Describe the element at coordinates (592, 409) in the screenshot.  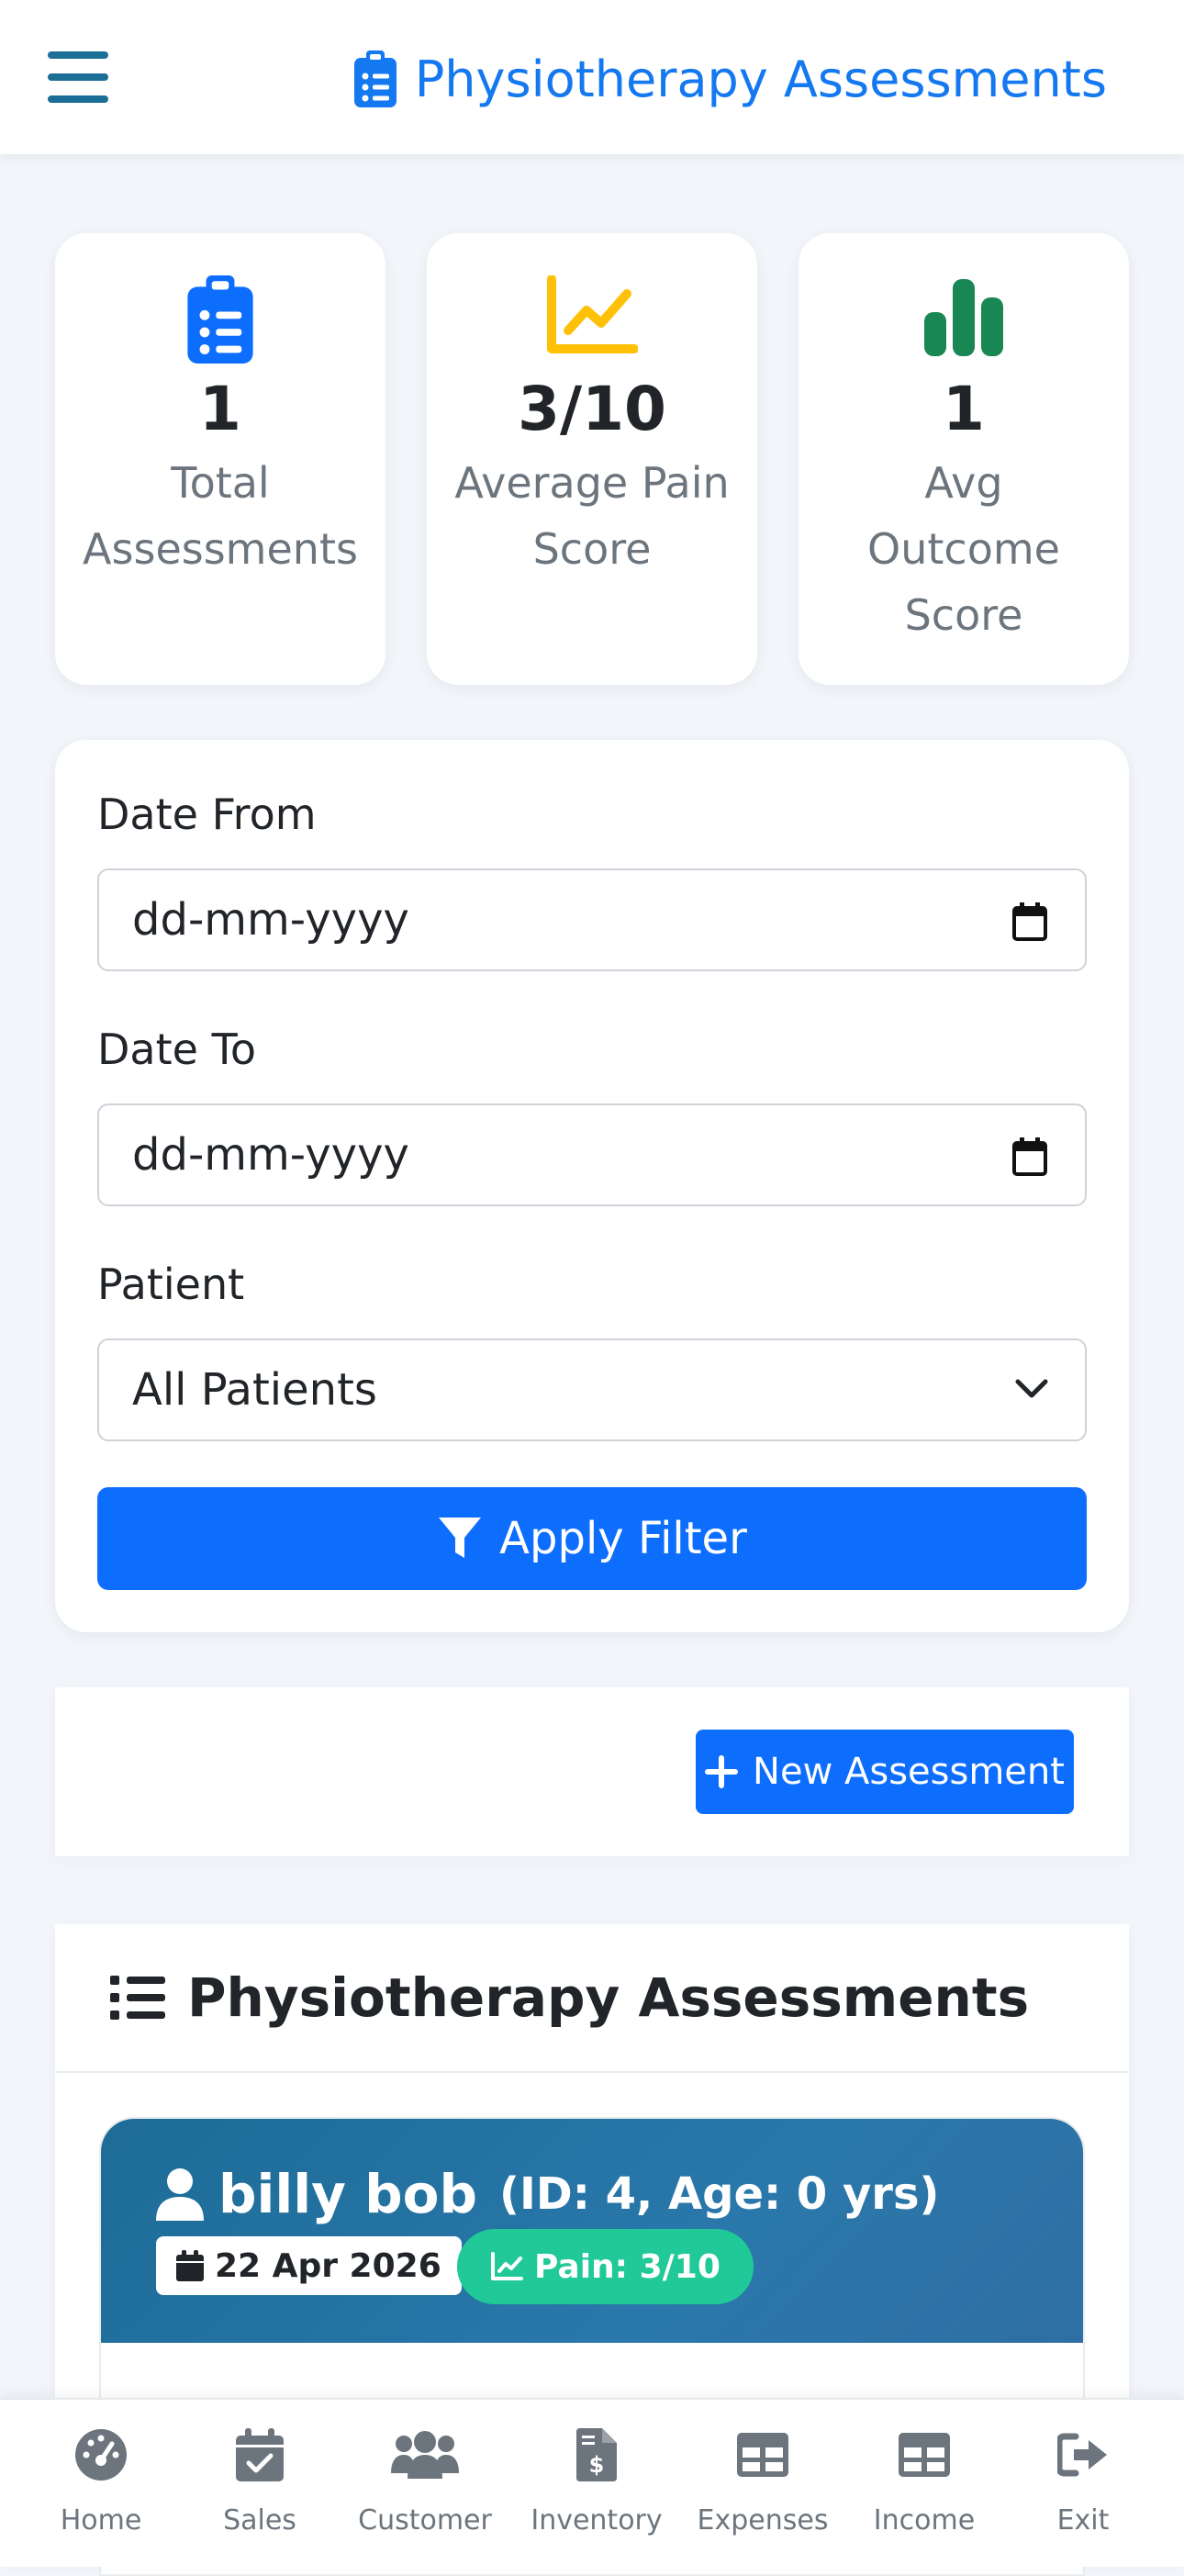
I see `stat-value: 3/10` at that location.